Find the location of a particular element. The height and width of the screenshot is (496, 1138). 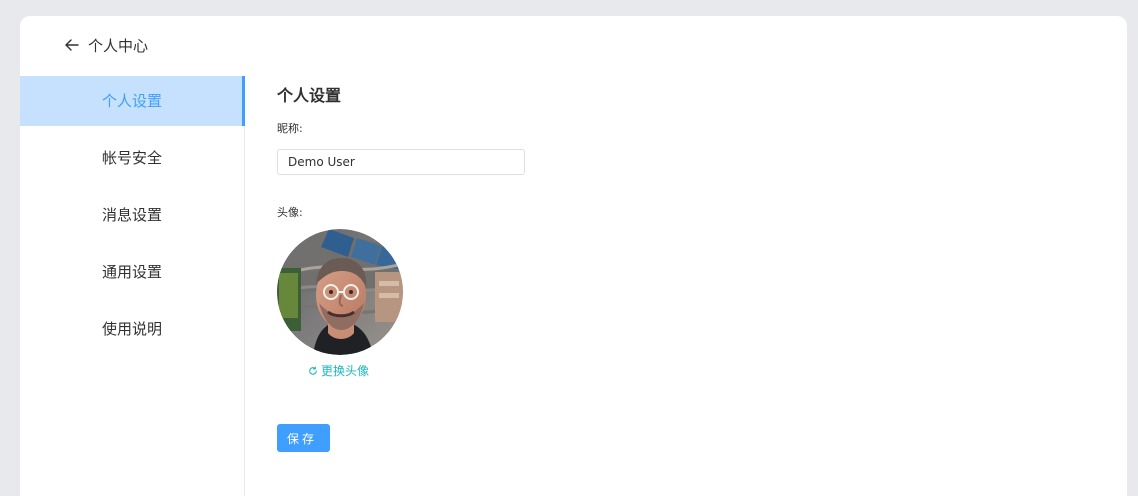

sidebar-item-general-settings: 通用设置 is located at coordinates (132, 272).